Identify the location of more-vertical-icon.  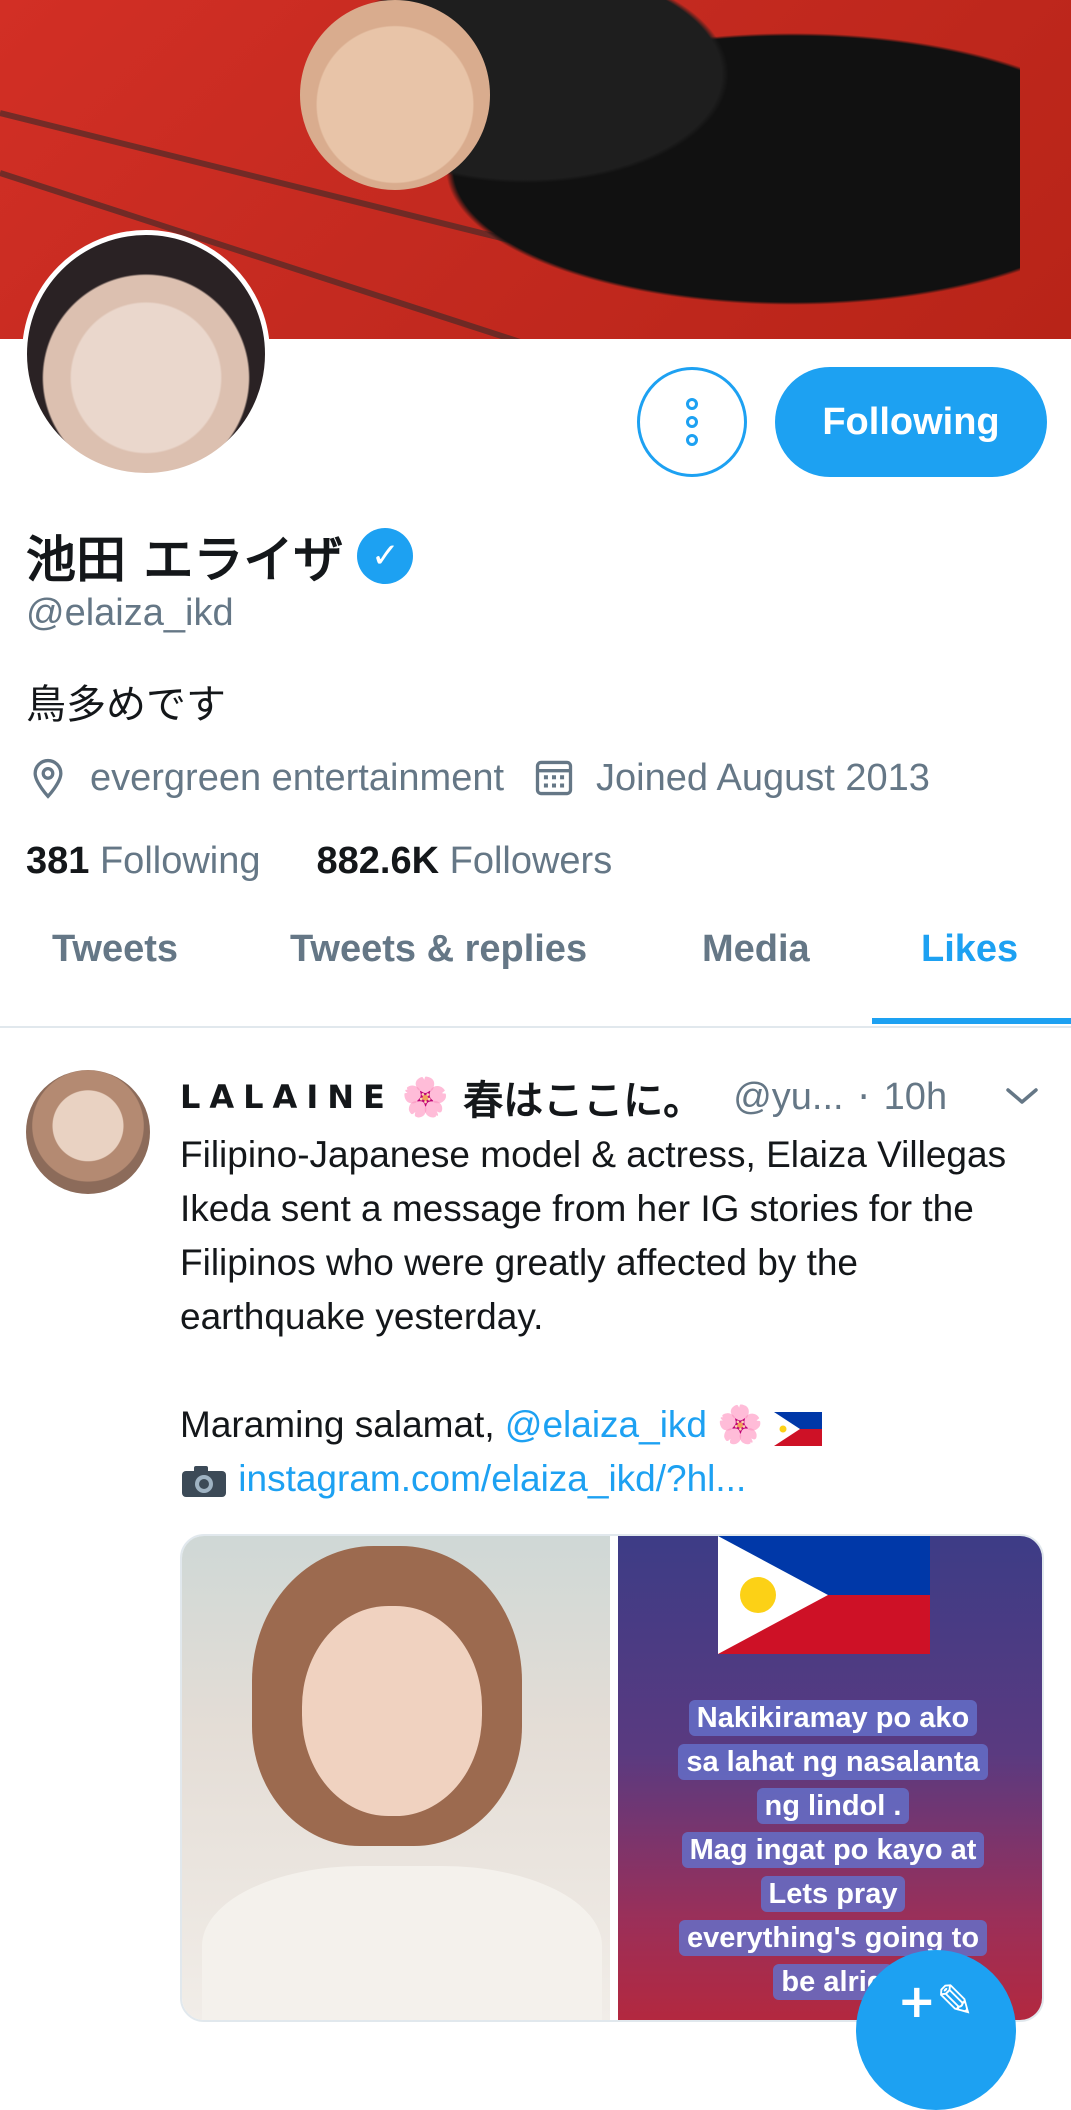
(692, 404).